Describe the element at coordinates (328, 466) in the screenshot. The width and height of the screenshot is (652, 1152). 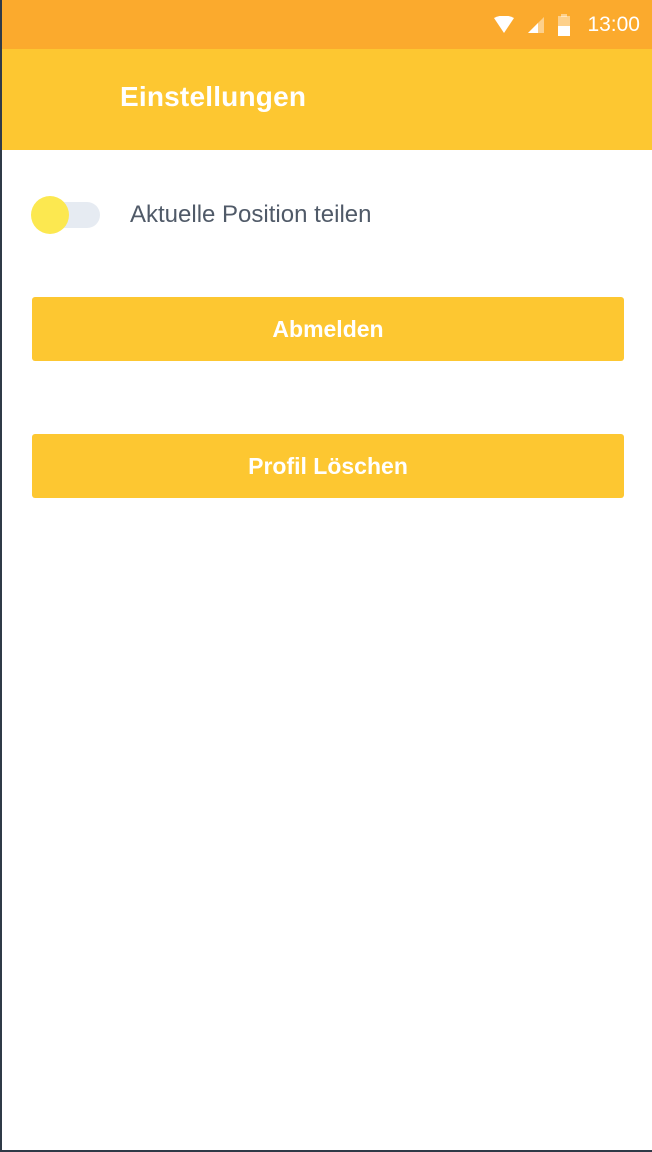
I see `delete-profile-button: Profil Löschen` at that location.